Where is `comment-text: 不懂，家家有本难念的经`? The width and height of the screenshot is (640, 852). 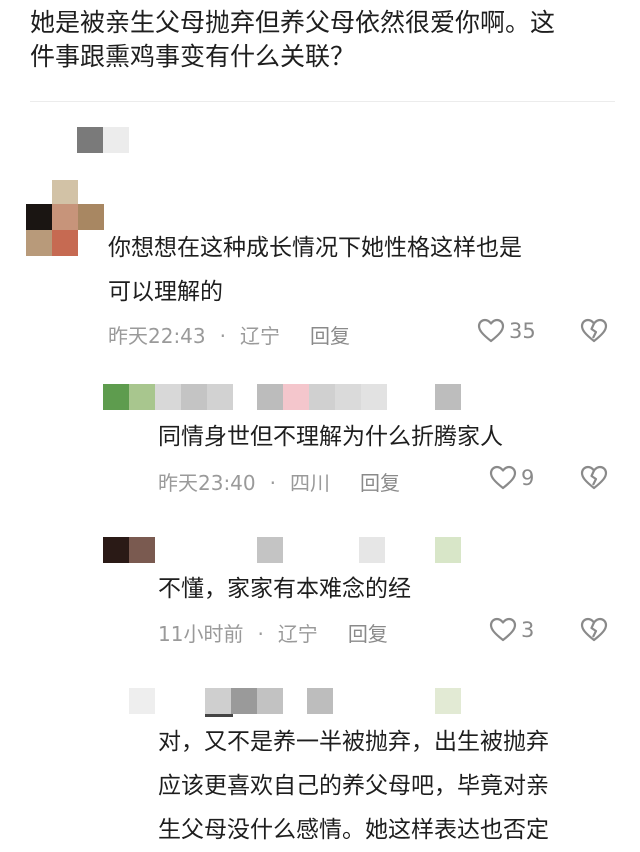
comment-text: 不懂，家家有本难念的经 is located at coordinates (284, 589).